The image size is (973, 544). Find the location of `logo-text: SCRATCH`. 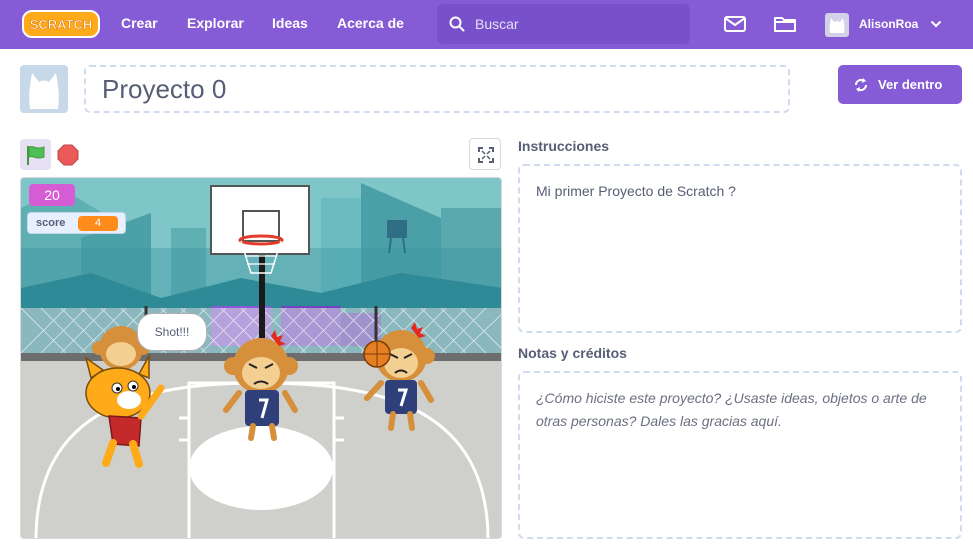

logo-text: SCRATCH is located at coordinates (61, 24).